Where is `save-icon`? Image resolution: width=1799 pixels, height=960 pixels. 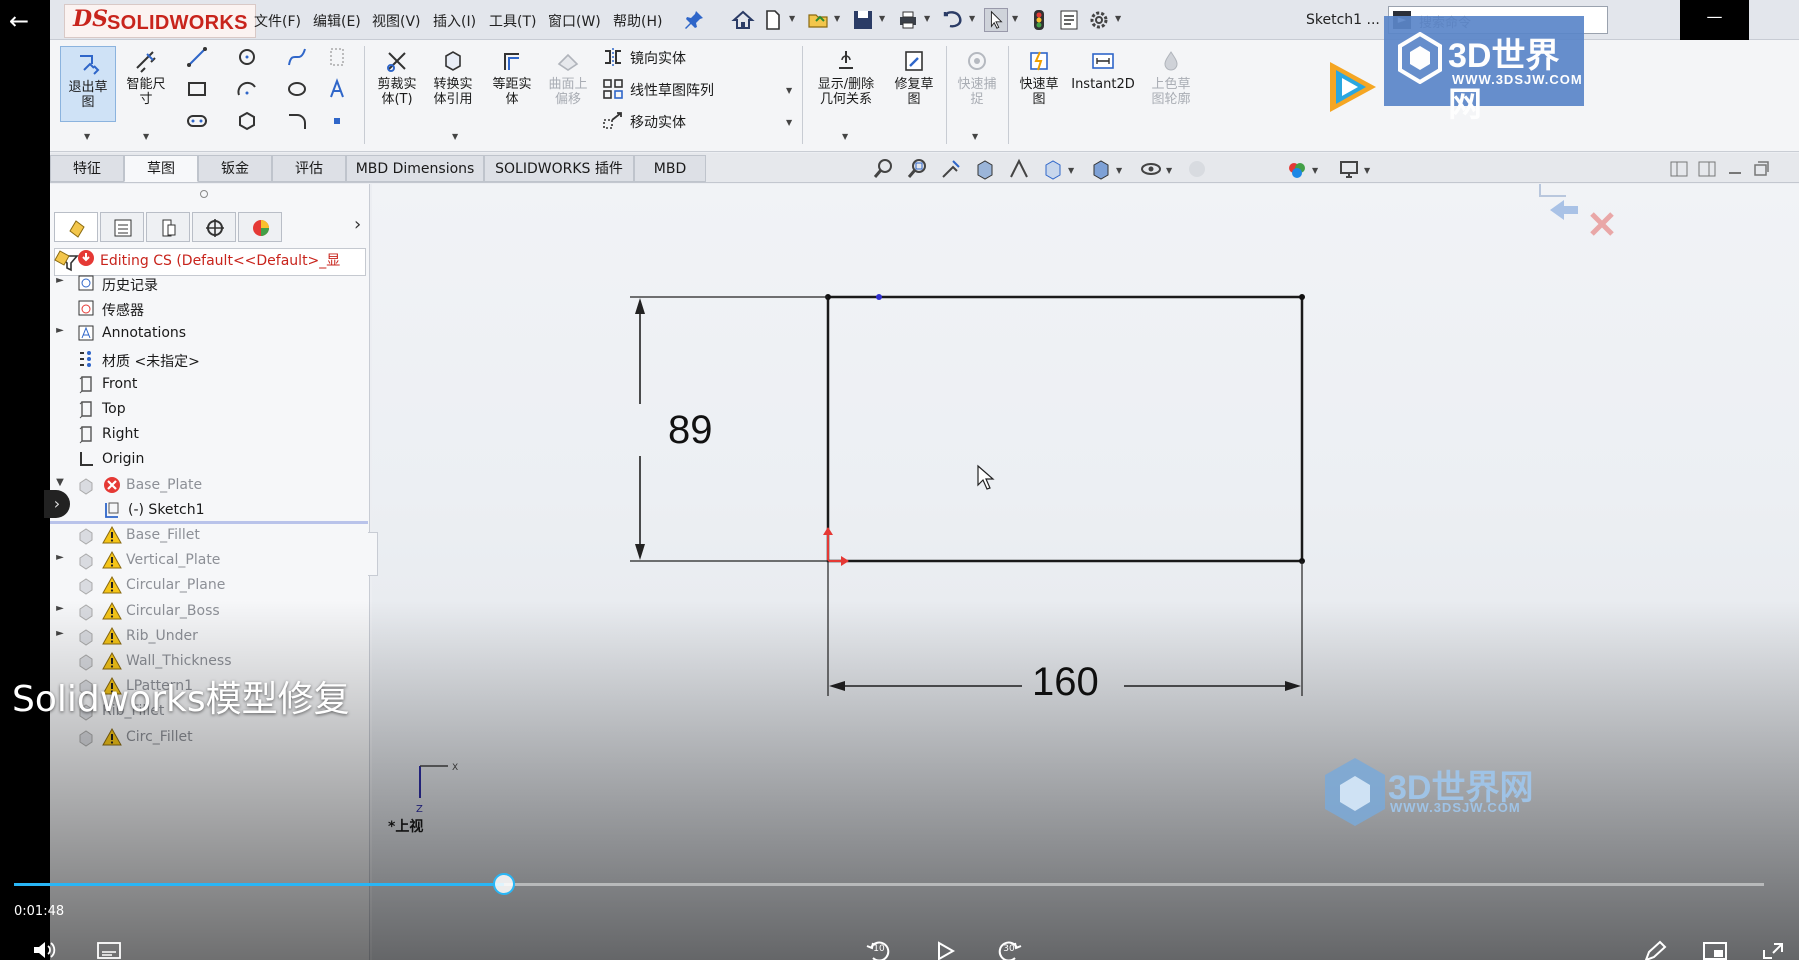 save-icon is located at coordinates (863, 20).